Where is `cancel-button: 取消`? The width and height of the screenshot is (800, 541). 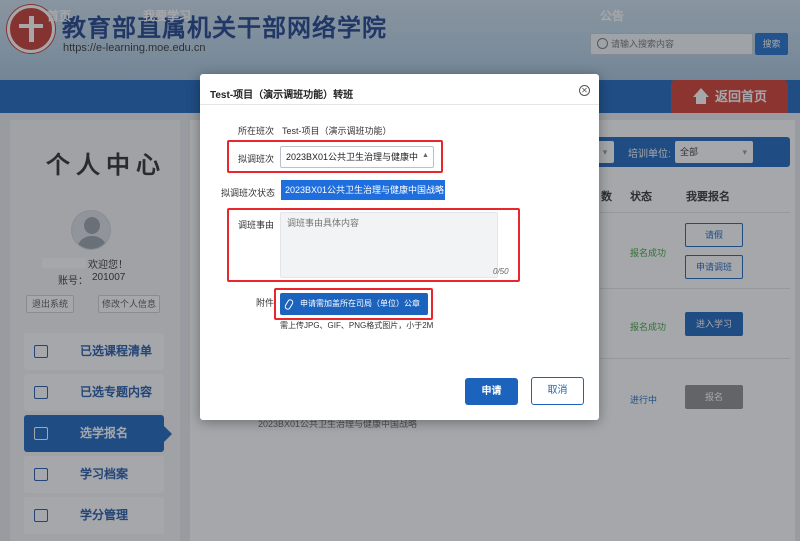
cancel-button: 取消 is located at coordinates (557, 391).